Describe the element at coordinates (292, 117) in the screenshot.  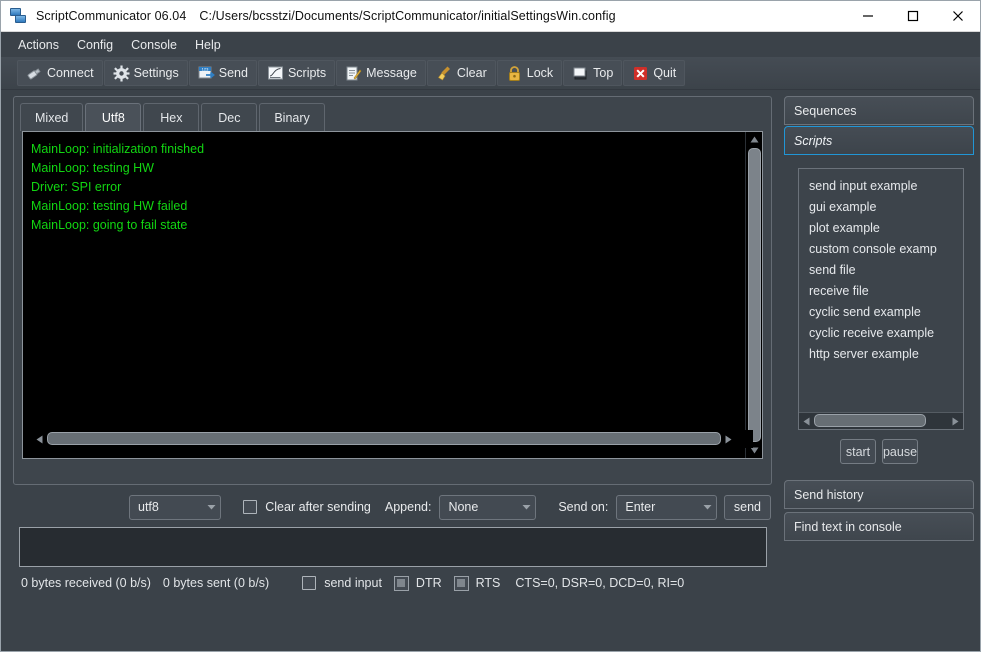
I see `tab-binary: Binary` at that location.